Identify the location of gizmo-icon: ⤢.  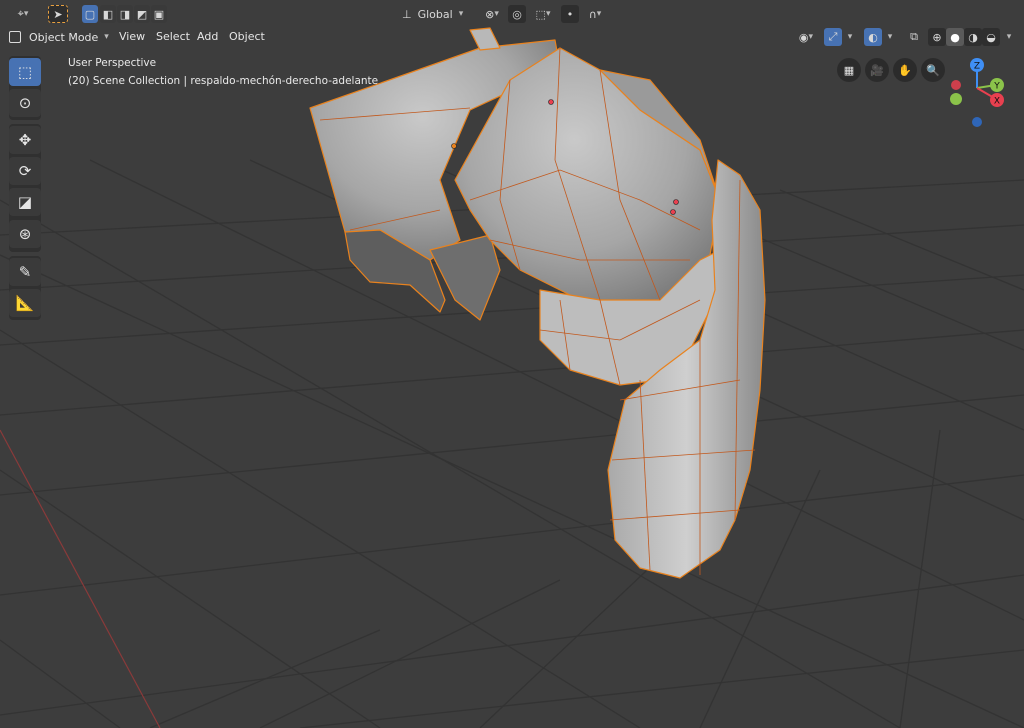
(833, 36).